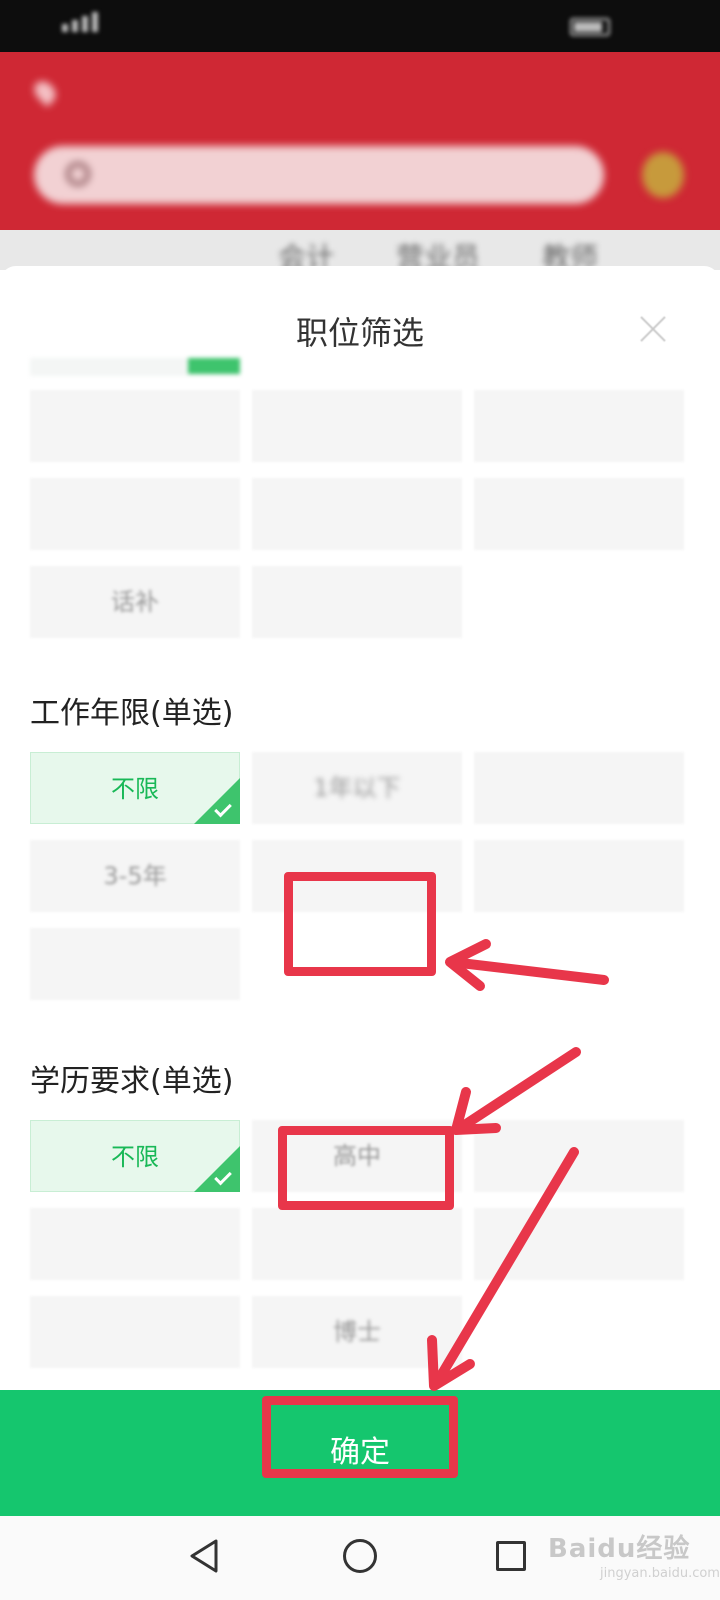 Image resolution: width=720 pixels, height=1600 pixels. I want to click on work-years-option: 3-5年, so click(135, 876).